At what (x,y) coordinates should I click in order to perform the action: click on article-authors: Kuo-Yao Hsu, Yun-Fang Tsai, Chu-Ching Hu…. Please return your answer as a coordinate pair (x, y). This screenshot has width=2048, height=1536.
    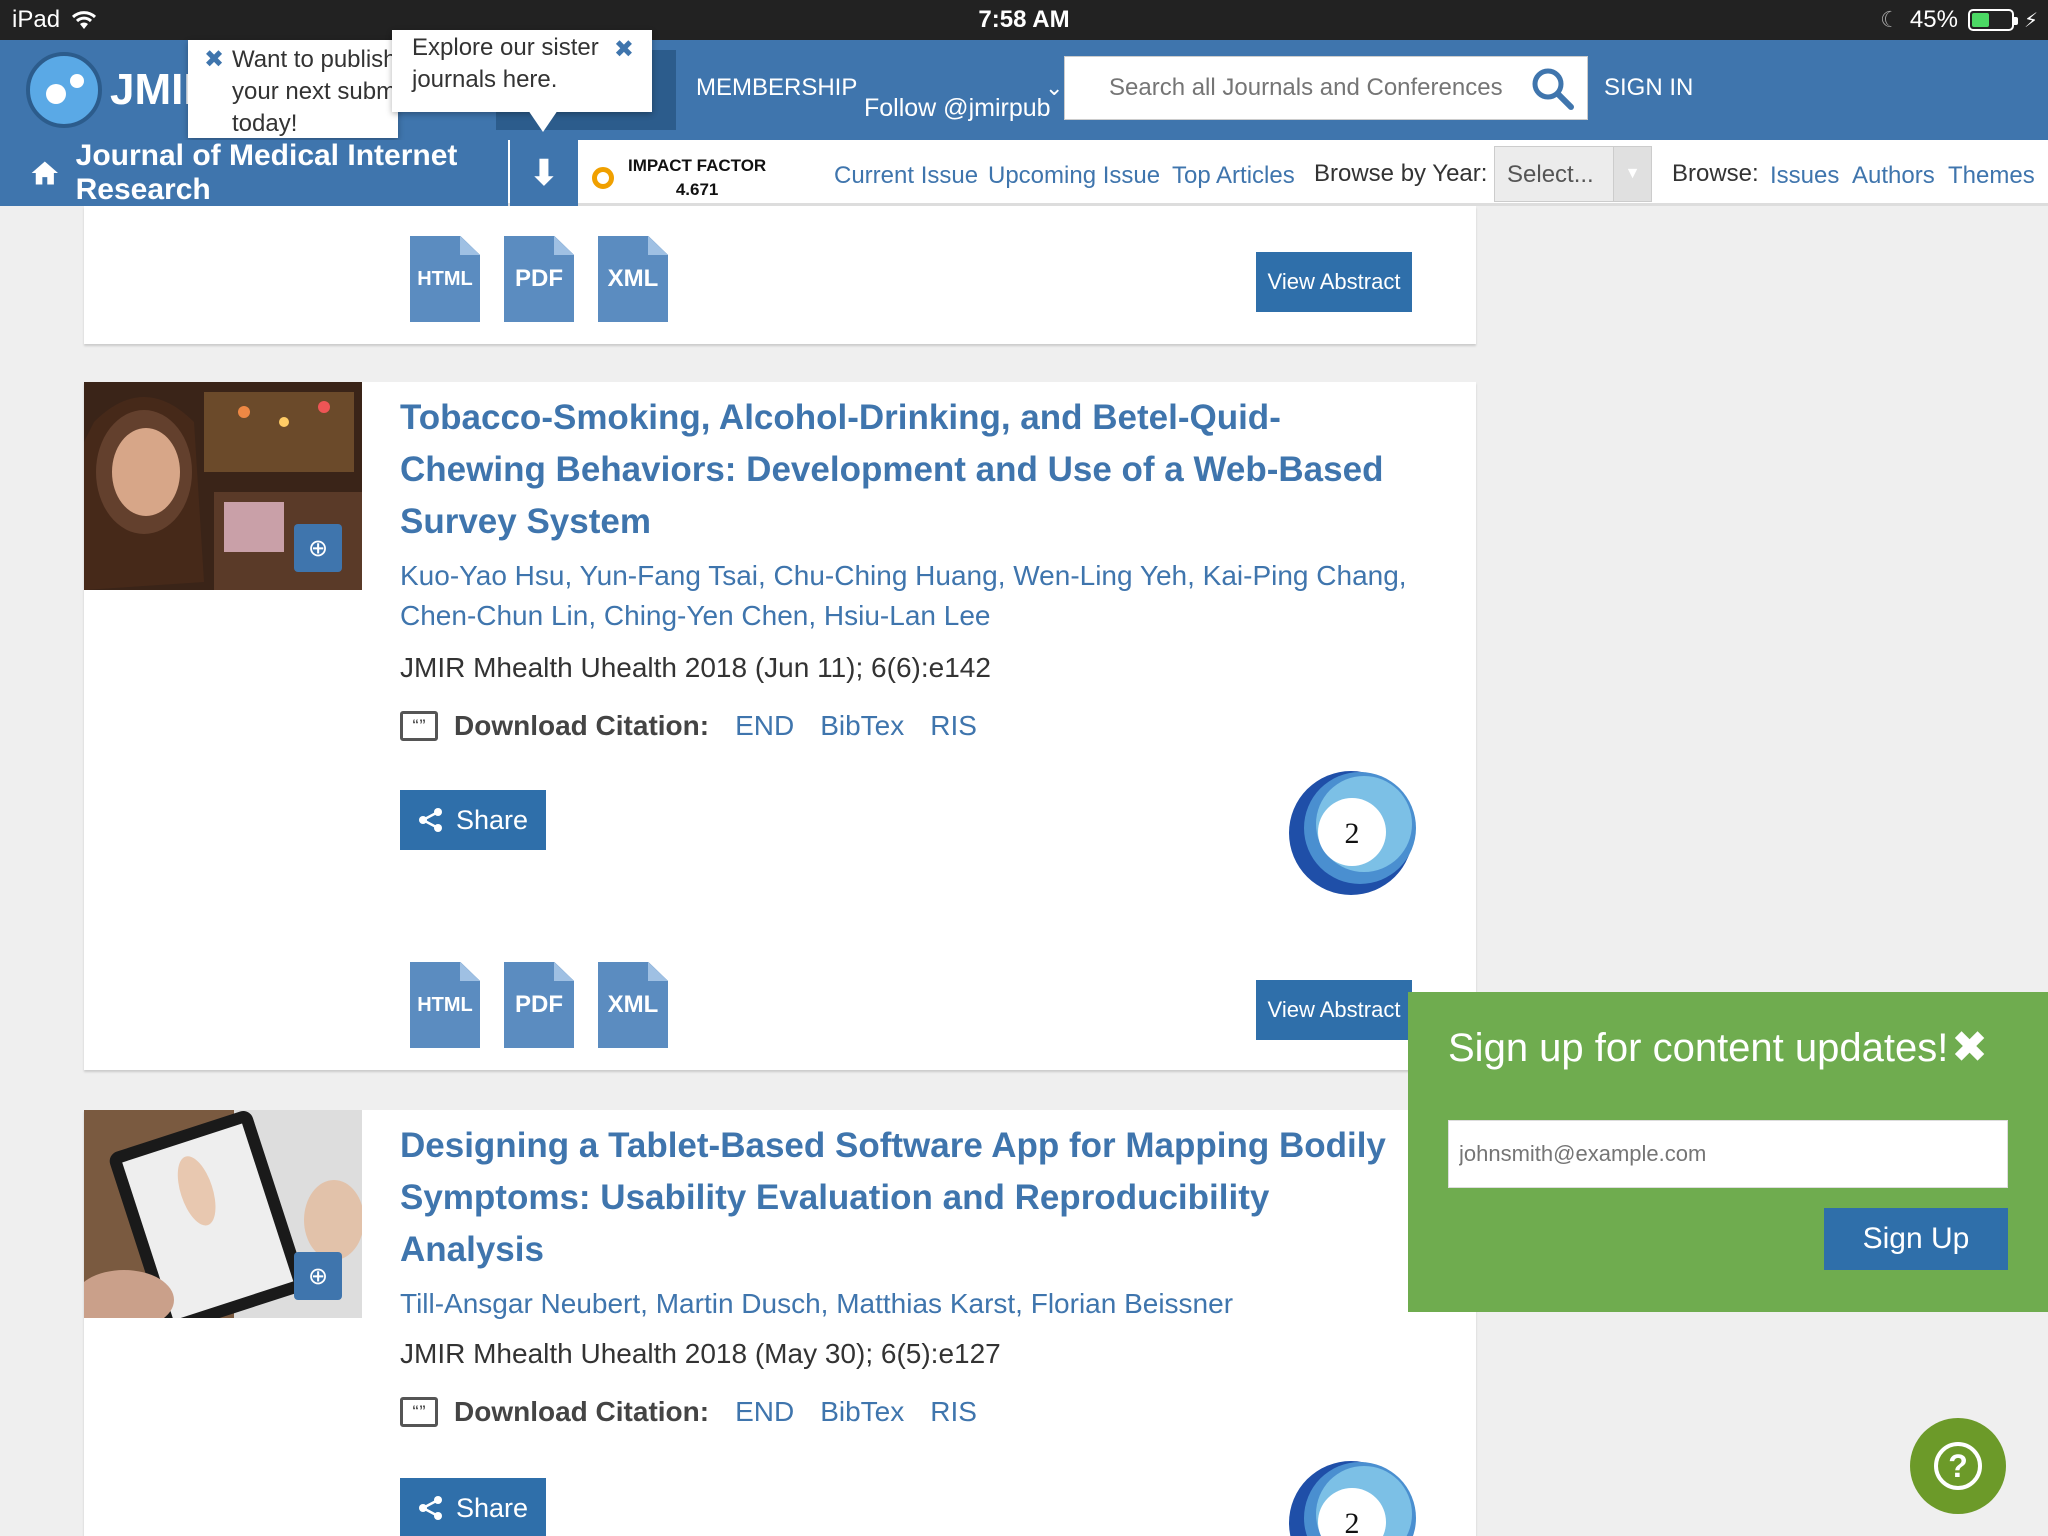
    Looking at the image, I should click on (903, 596).